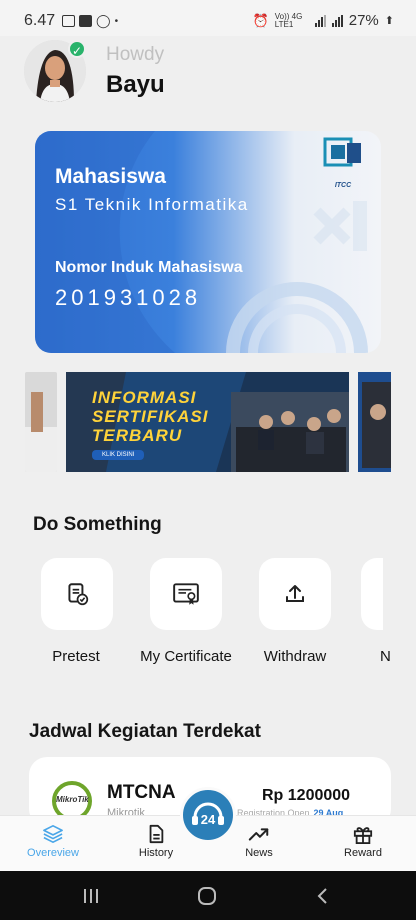 The height and width of the screenshot is (920, 416). I want to click on verified-check-icon: ✓, so click(77, 49).